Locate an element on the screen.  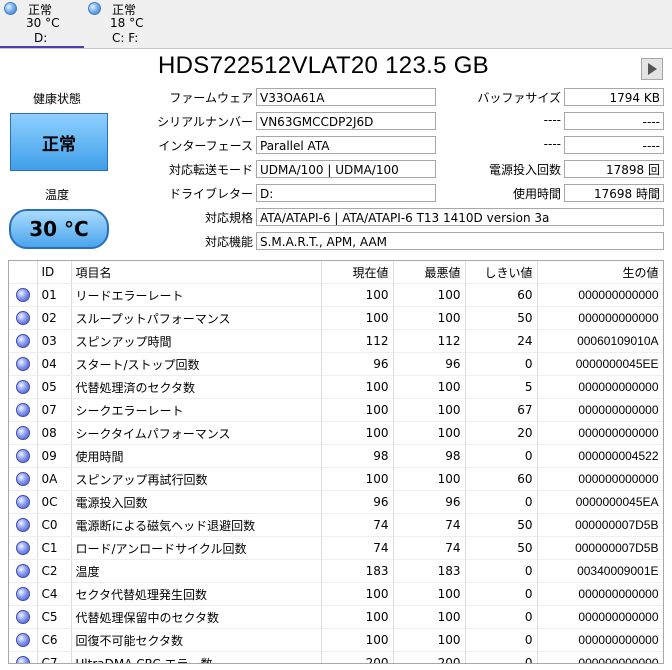
disk-temperature: 30 °C is located at coordinates (43, 23).